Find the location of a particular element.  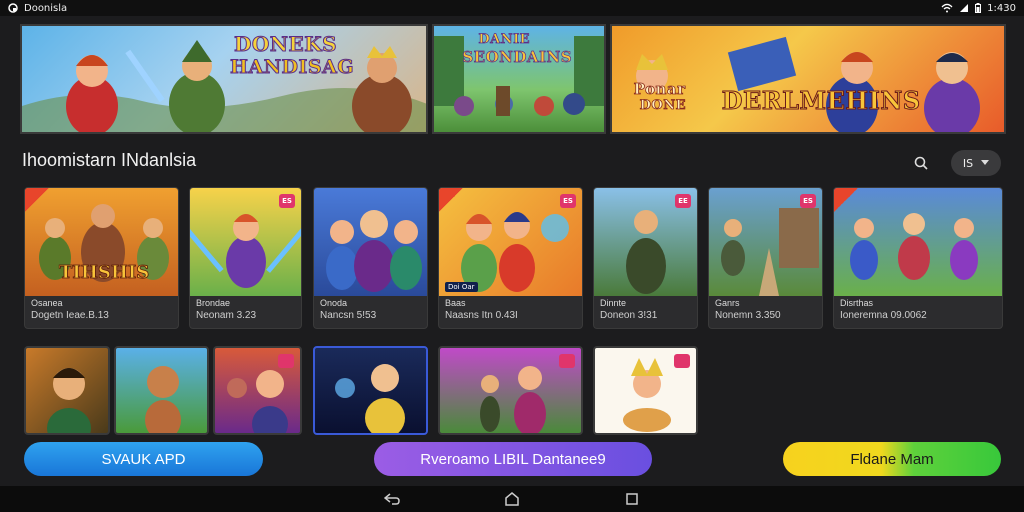

game-card-name: Ganrs is located at coordinates (727, 303).